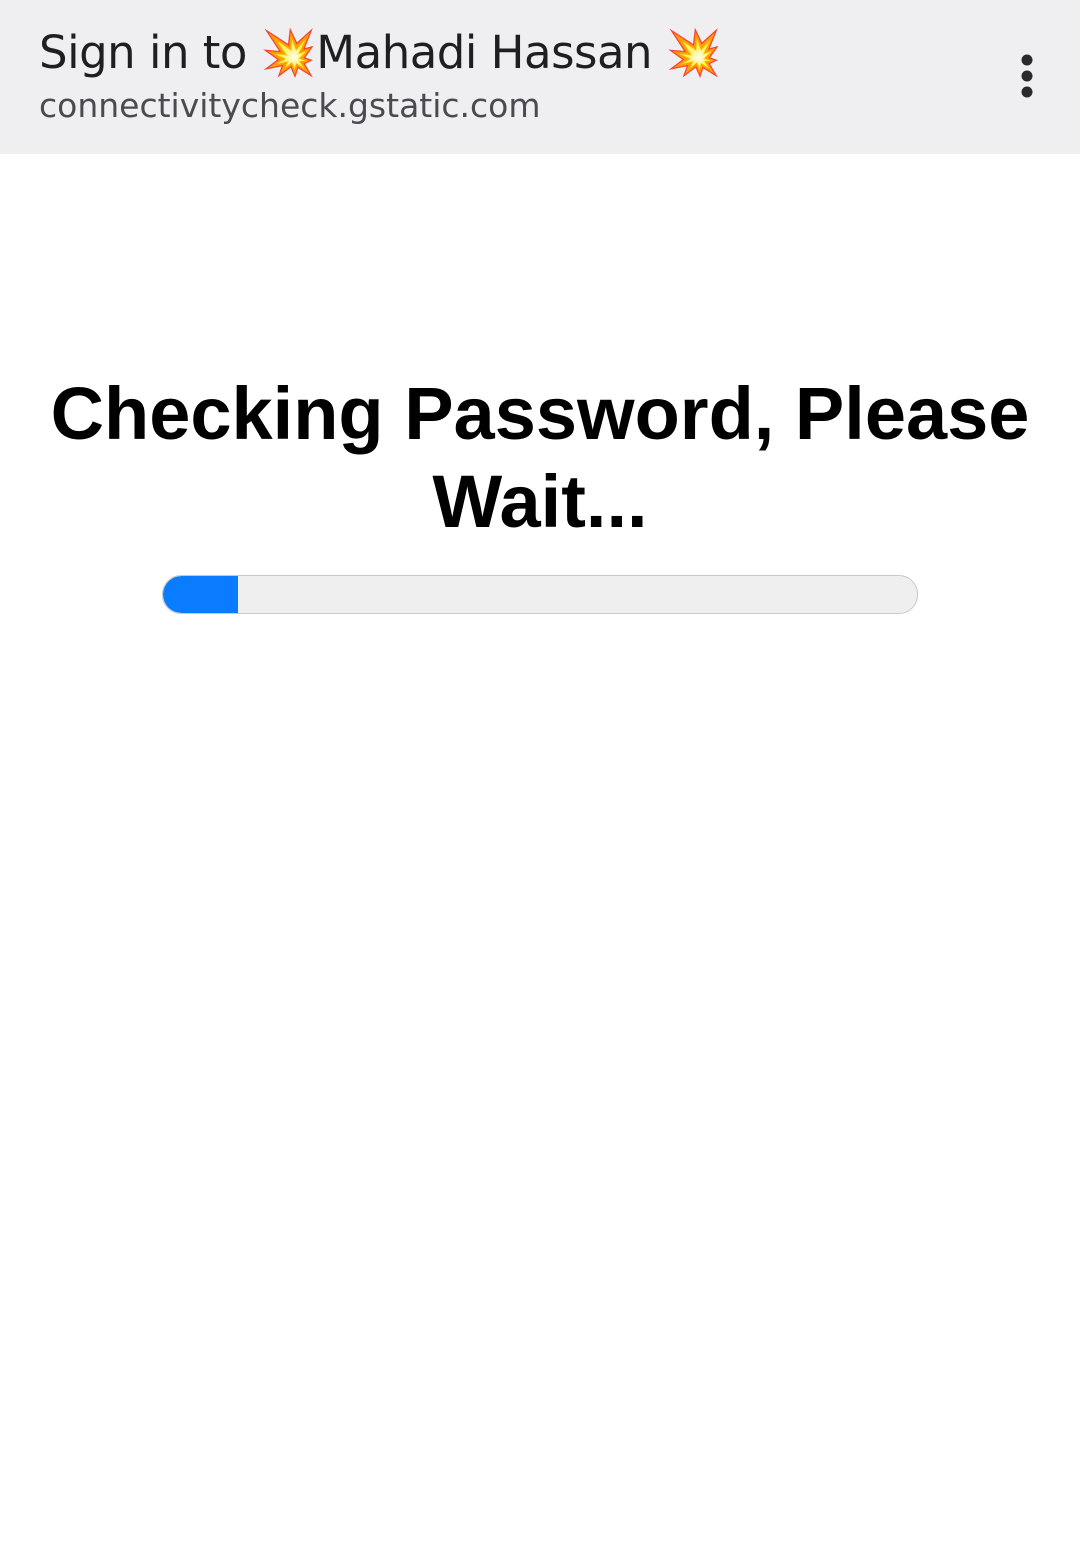 This screenshot has width=1080, height=1546. What do you see at coordinates (380, 52) in the screenshot?
I see `page-title: Sign in to 💥Mahadi Hassan 💥` at bounding box center [380, 52].